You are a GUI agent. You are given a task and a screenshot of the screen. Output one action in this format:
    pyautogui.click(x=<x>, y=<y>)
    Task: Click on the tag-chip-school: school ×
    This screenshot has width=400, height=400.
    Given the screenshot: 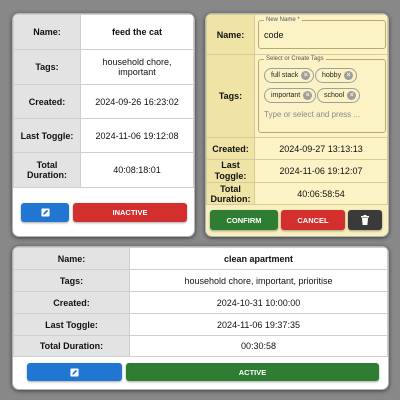 What is the action you would take?
    pyautogui.click(x=339, y=95)
    